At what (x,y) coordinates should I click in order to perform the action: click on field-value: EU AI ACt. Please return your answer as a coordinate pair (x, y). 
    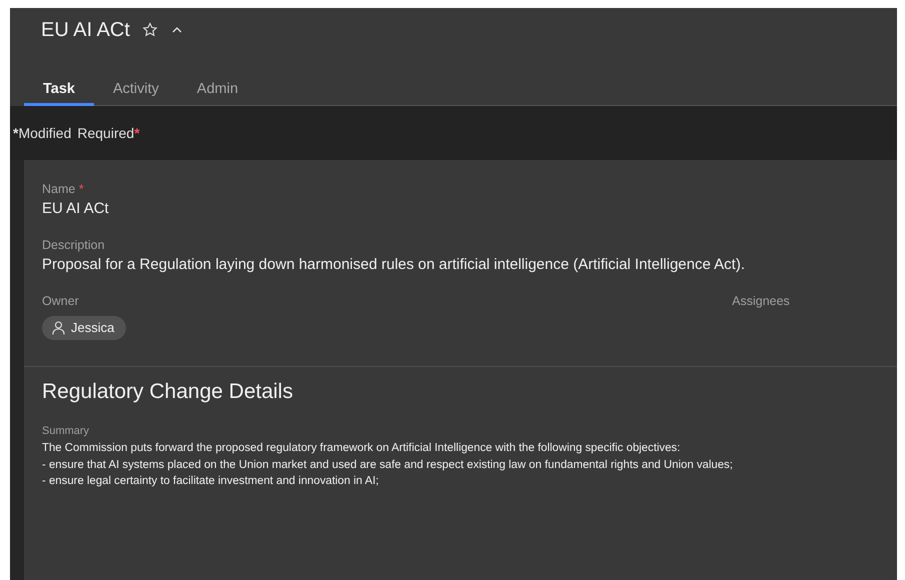
    Looking at the image, I should click on (76, 208).